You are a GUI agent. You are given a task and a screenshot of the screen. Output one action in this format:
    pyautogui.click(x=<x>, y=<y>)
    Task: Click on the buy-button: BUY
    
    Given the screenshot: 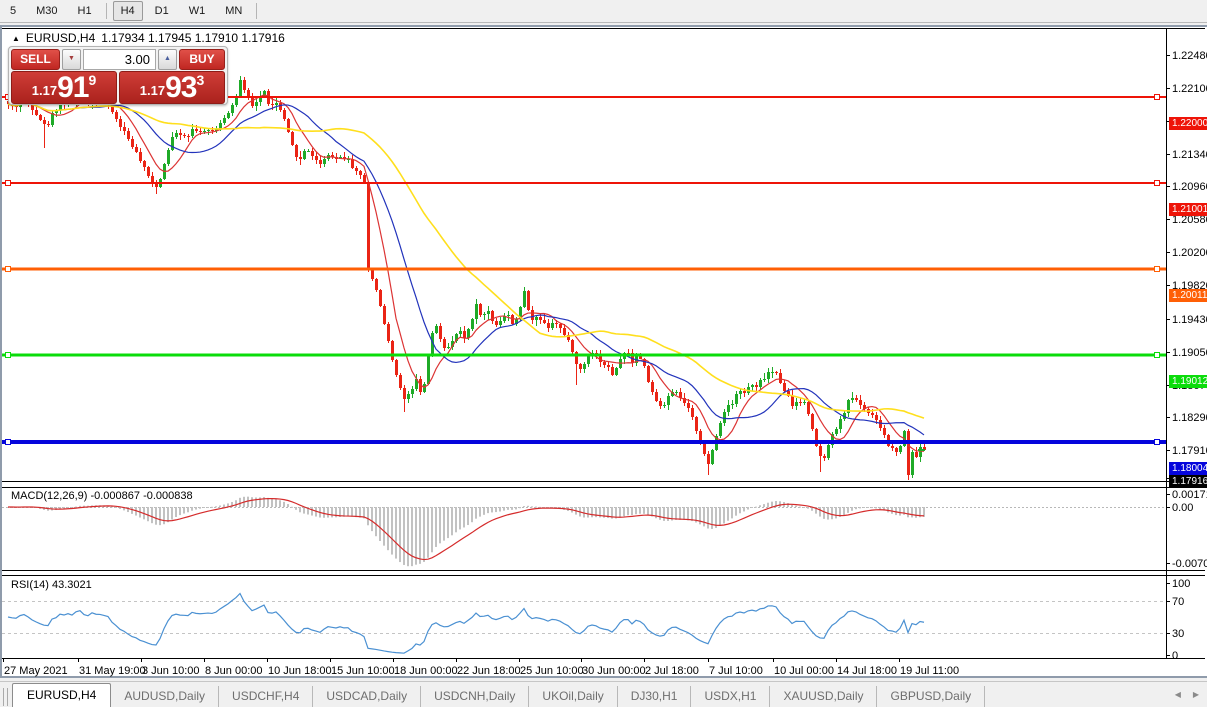 What is the action you would take?
    pyautogui.click(x=202, y=59)
    